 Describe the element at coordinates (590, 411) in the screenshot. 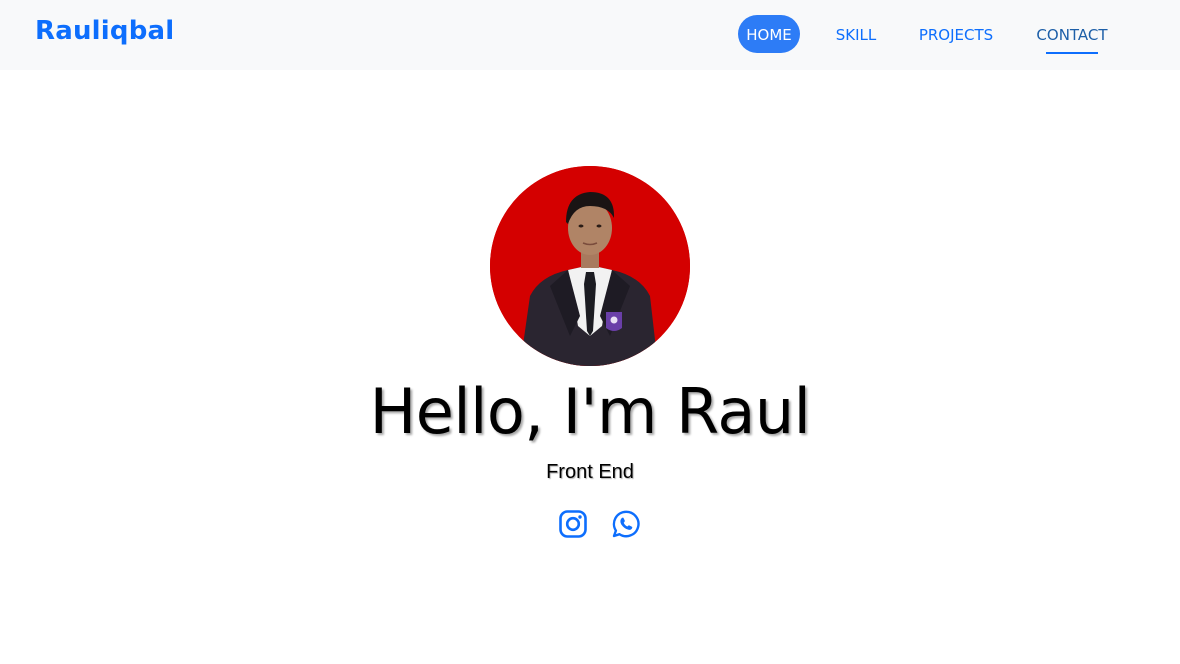

I see `hero-title: Hello, I'm Raul` at that location.